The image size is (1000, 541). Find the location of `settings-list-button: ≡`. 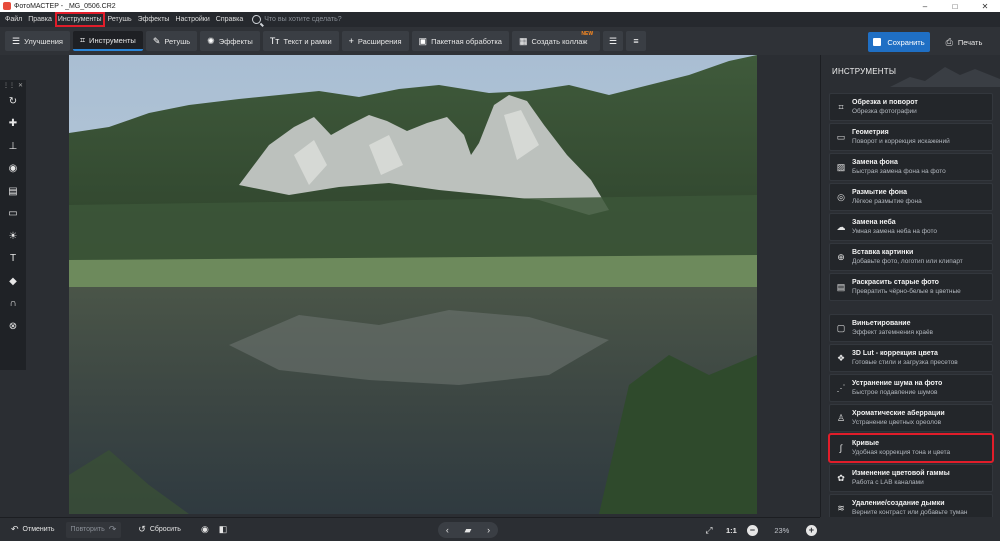

settings-list-button: ≡ is located at coordinates (636, 41).